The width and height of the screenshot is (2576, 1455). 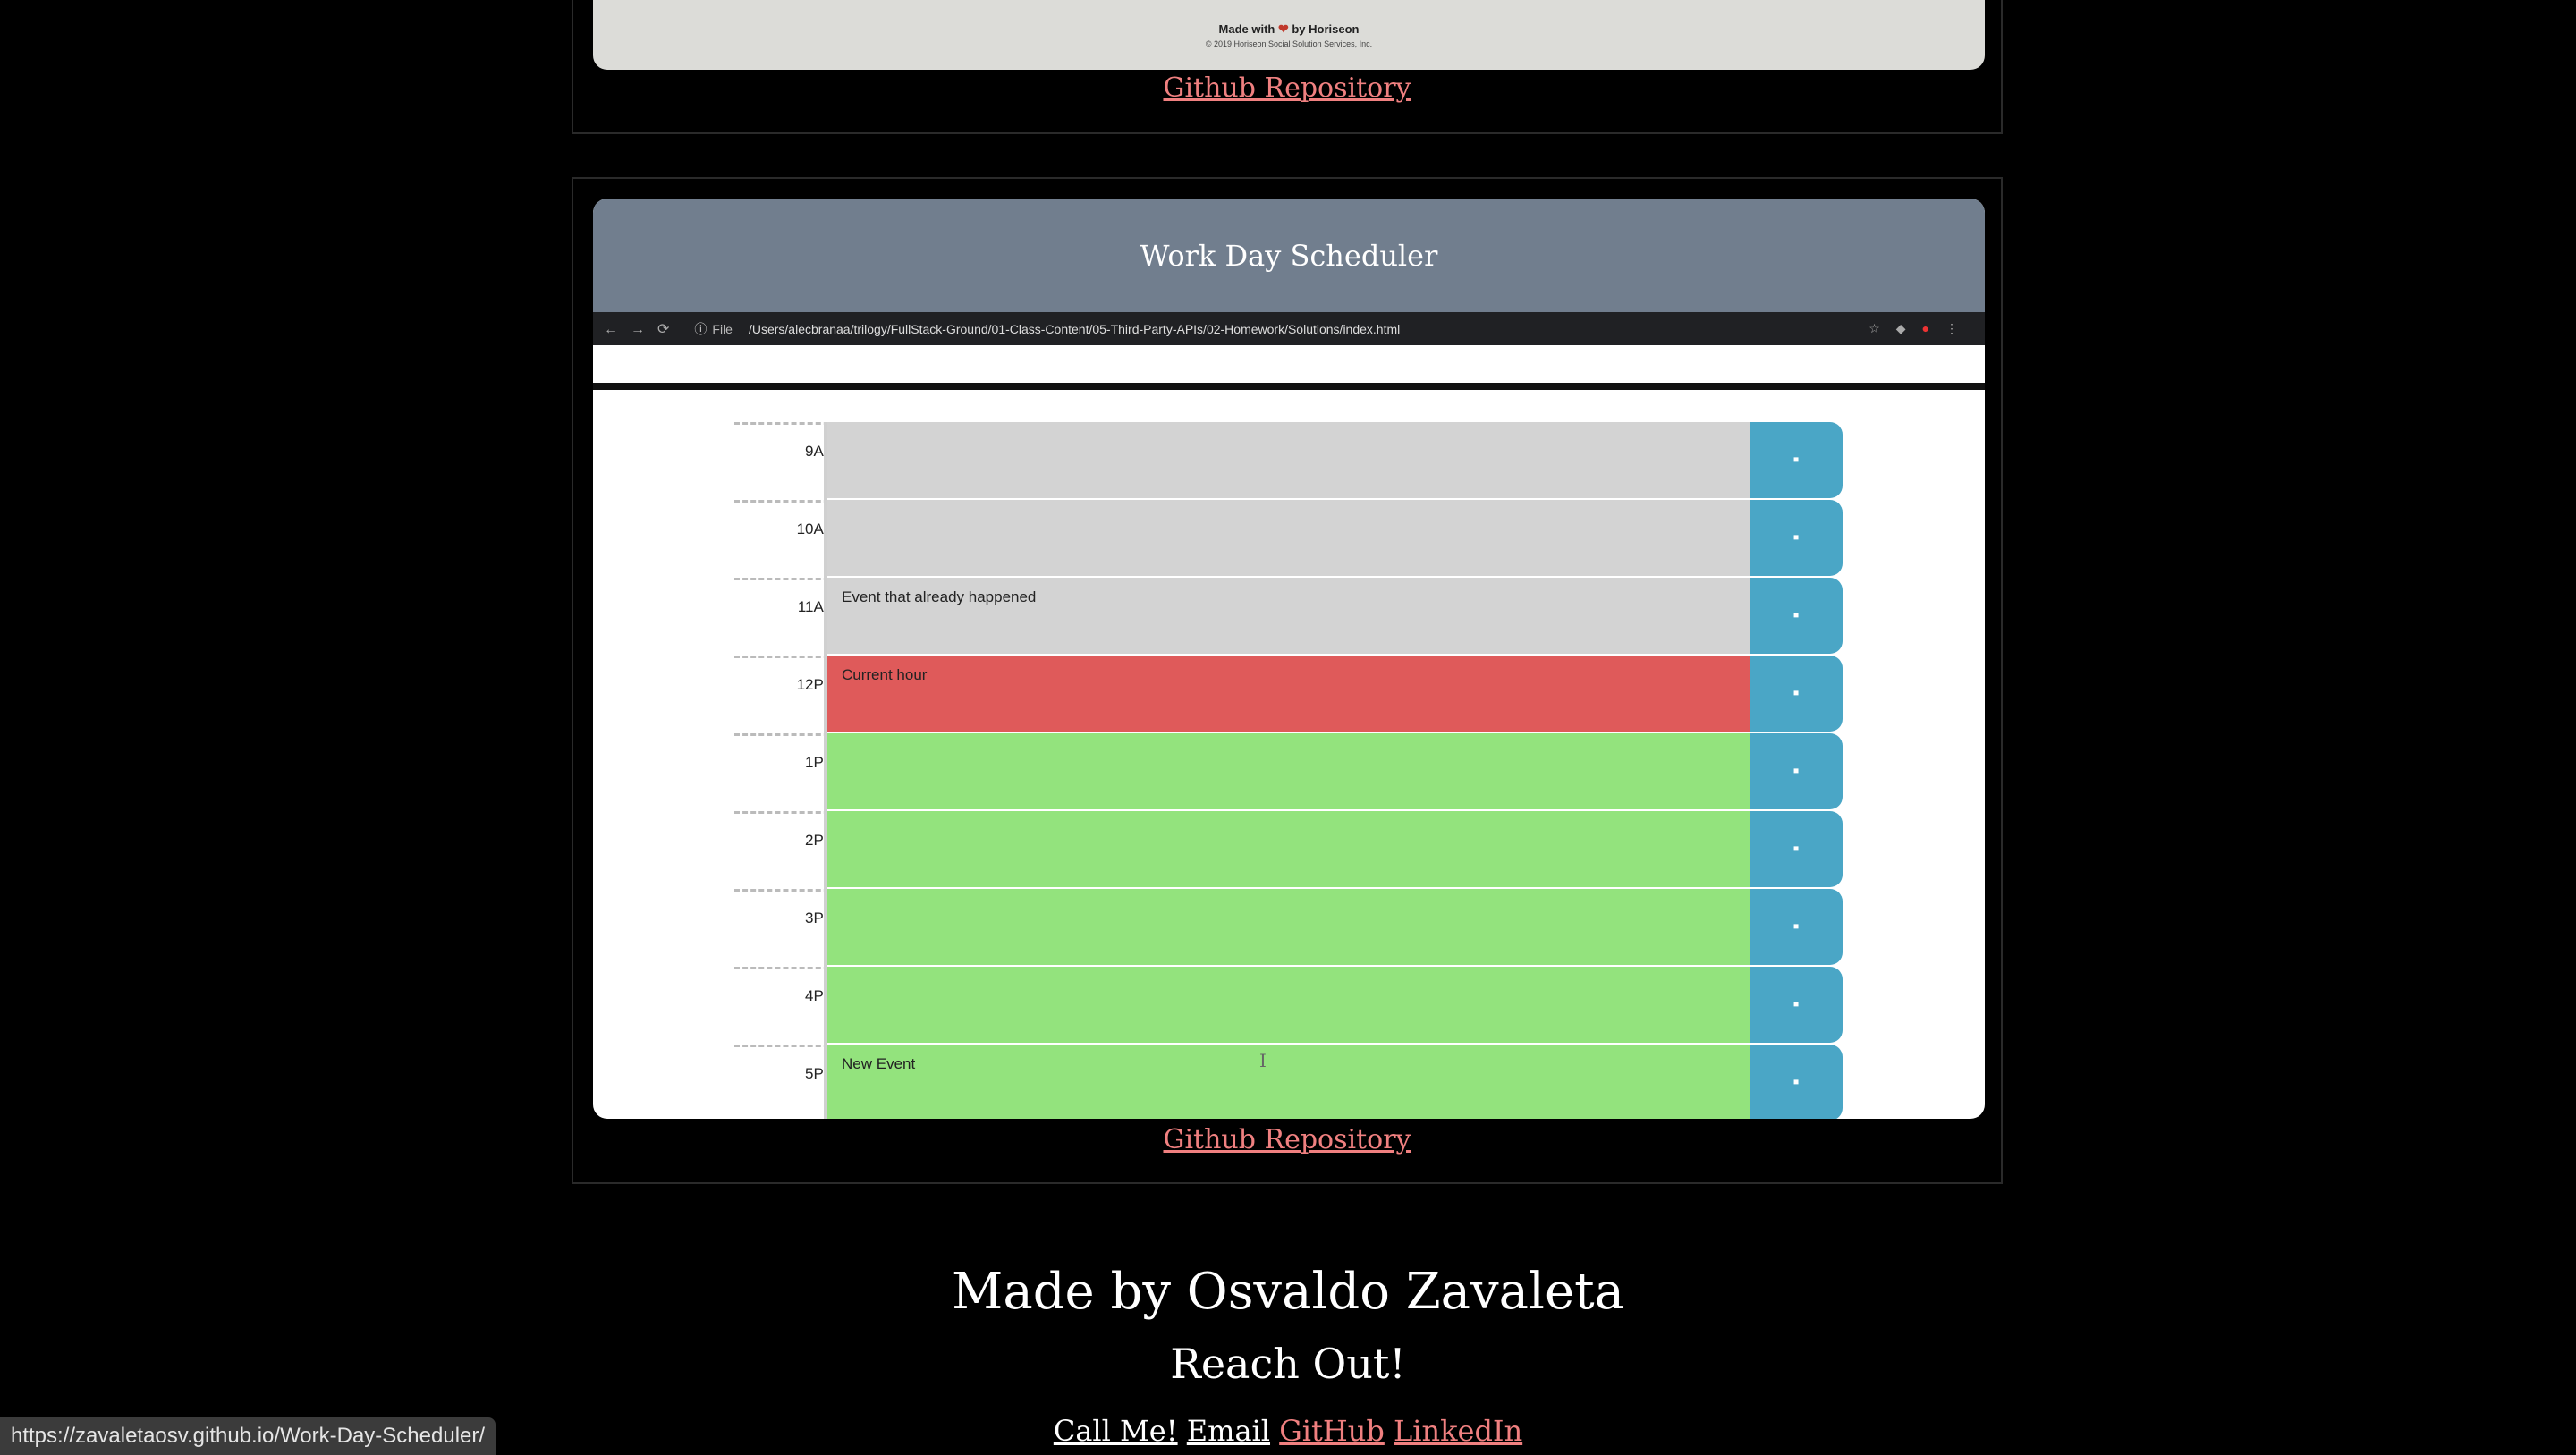 I want to click on browser-extension-icons: ☆◆●⋮, so click(x=1921, y=328).